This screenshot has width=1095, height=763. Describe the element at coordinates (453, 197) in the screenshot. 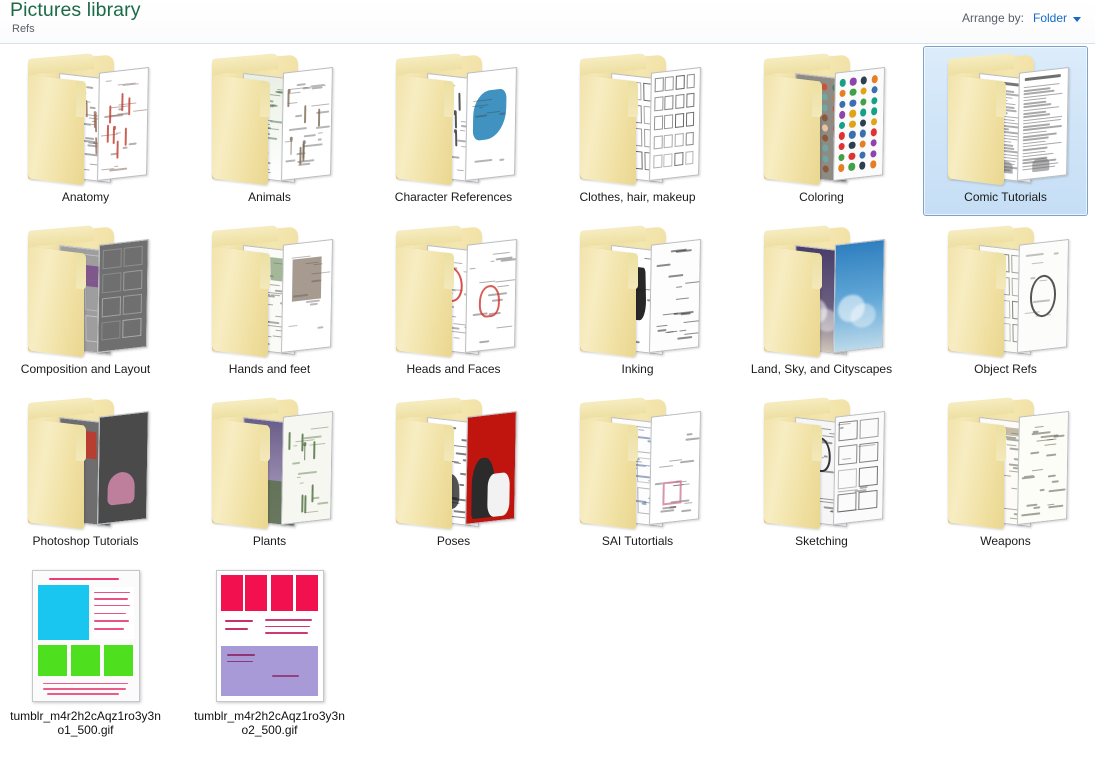

I see `item-label: Character References` at that location.